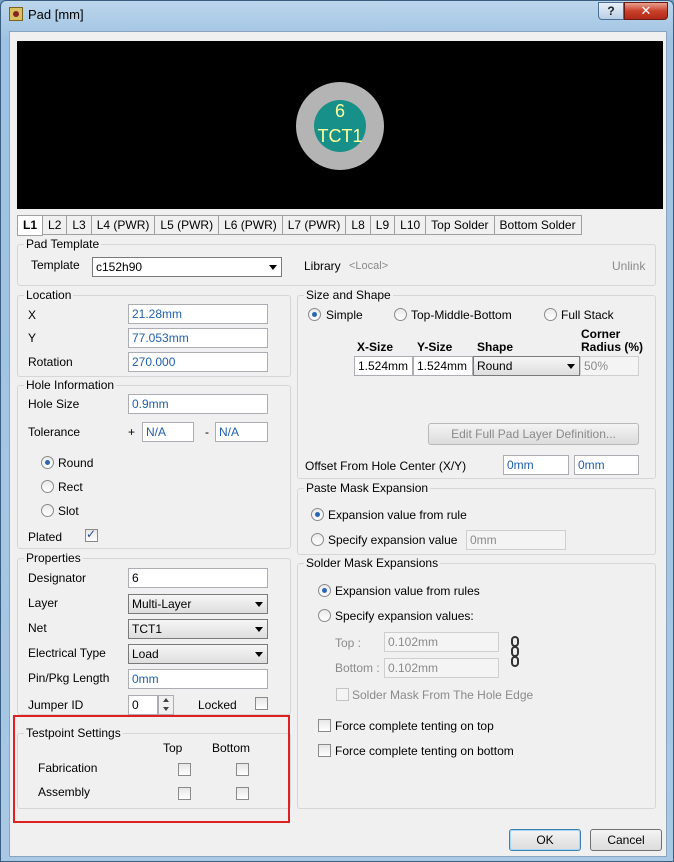 The image size is (674, 862). What do you see at coordinates (314, 225) in the screenshot?
I see `tab-l7: L7 (PWR)` at bounding box center [314, 225].